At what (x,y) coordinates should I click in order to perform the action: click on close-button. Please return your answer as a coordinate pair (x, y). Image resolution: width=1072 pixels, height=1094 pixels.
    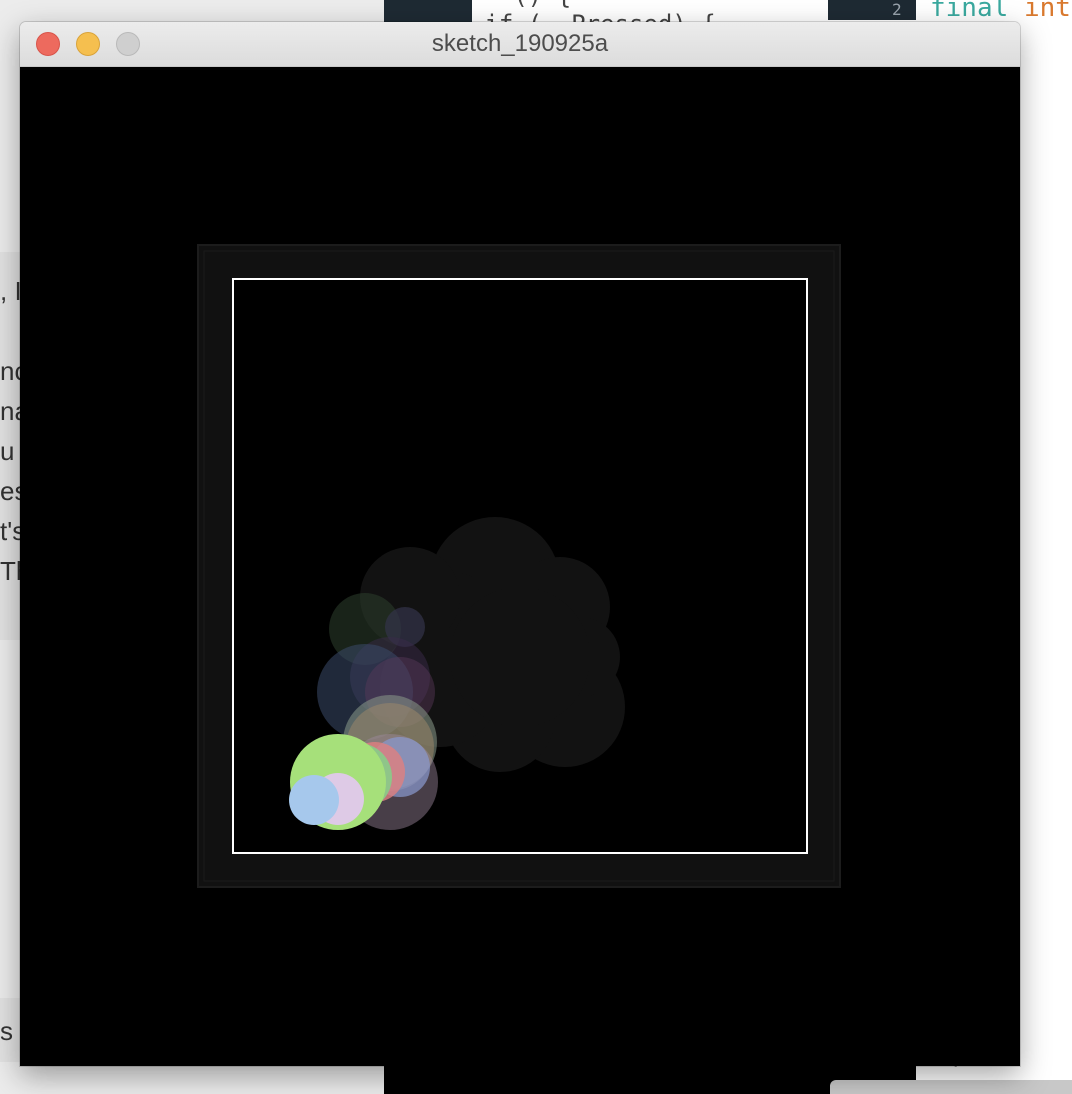
    Looking at the image, I should click on (48, 44).